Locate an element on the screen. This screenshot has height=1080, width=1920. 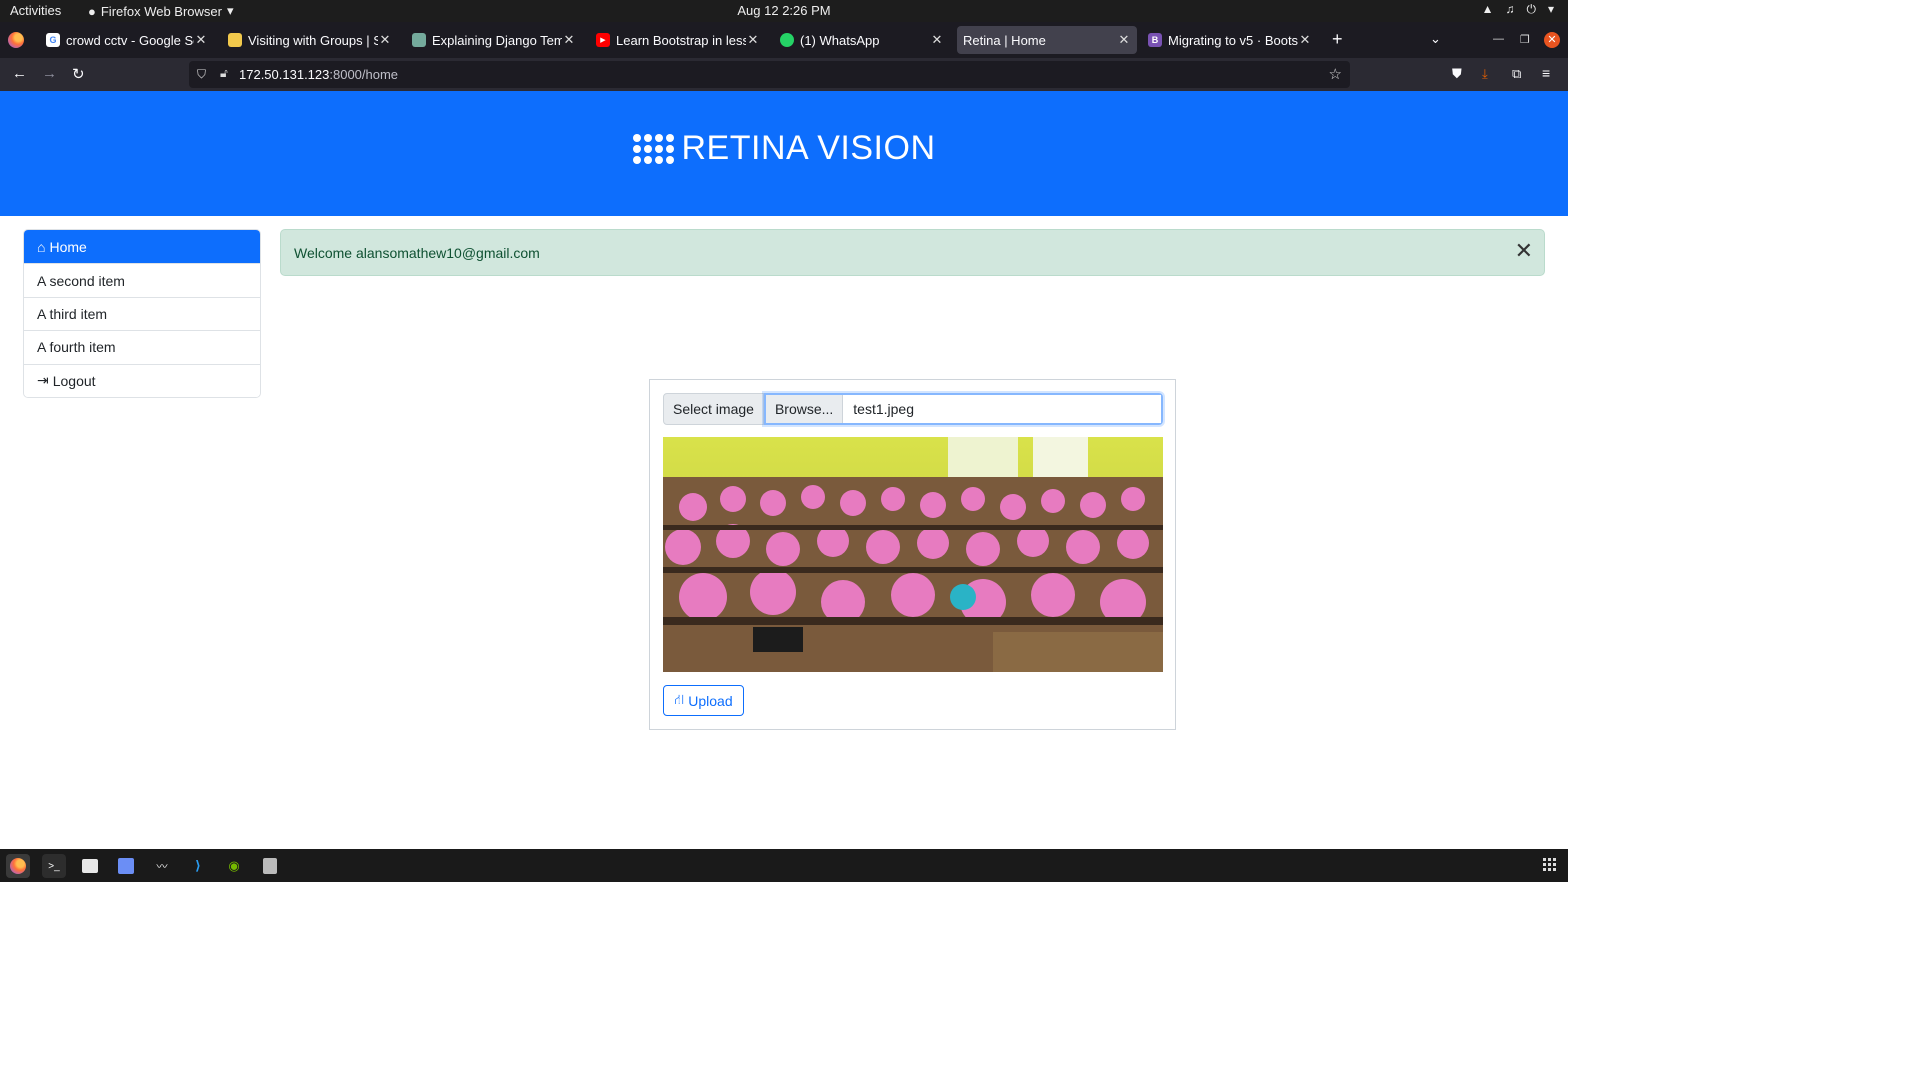
pocket-icon: ⛊ is located at coordinates (1457, 74).